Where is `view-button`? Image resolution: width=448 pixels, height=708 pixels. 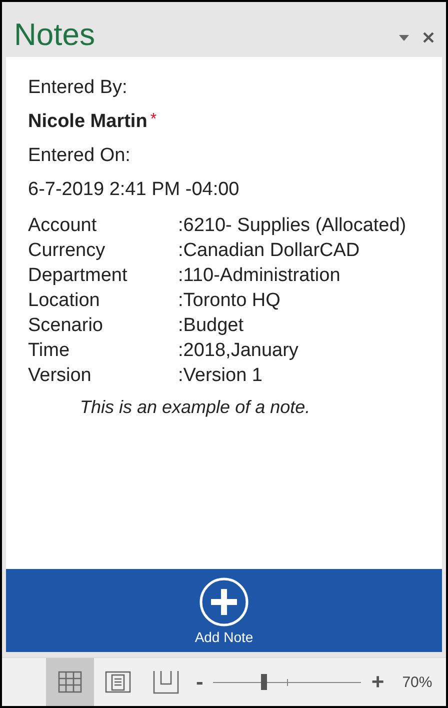 view-button is located at coordinates (70, 682).